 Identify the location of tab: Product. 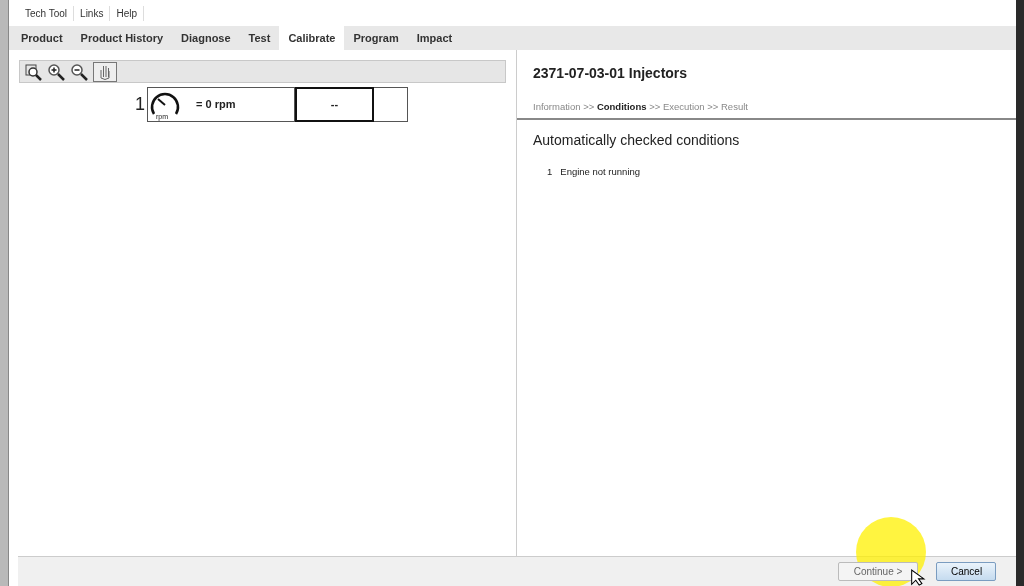
(42, 38).